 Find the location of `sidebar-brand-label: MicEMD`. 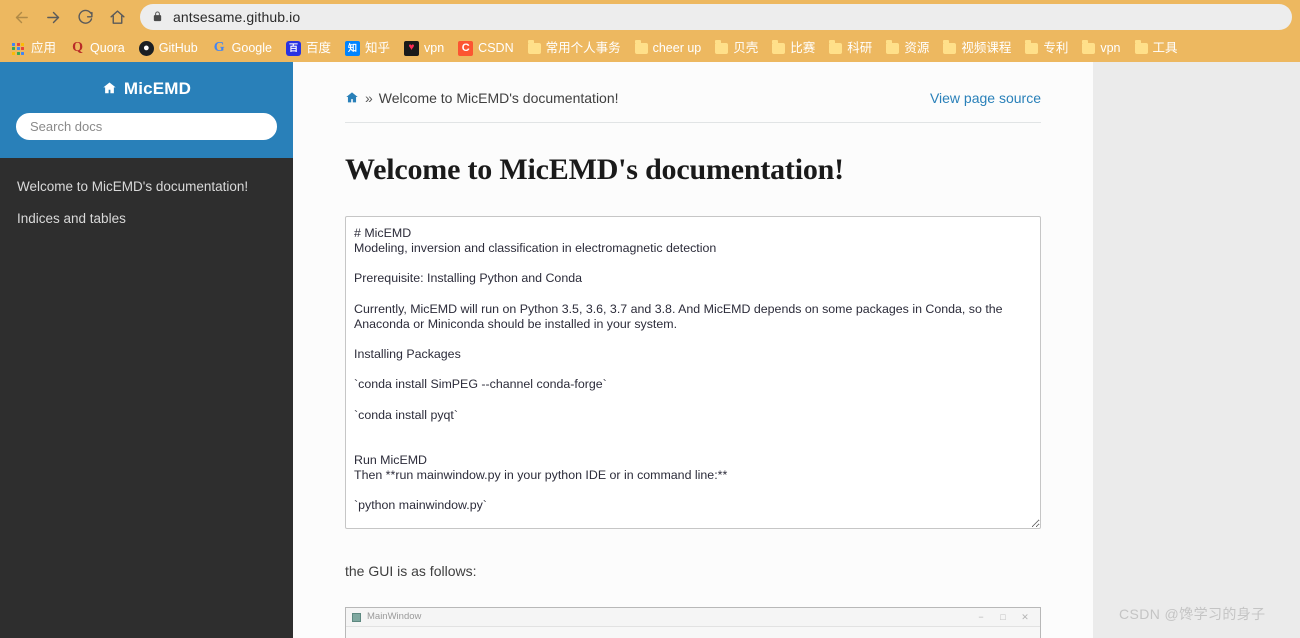

sidebar-brand-label: MicEMD is located at coordinates (157, 88).